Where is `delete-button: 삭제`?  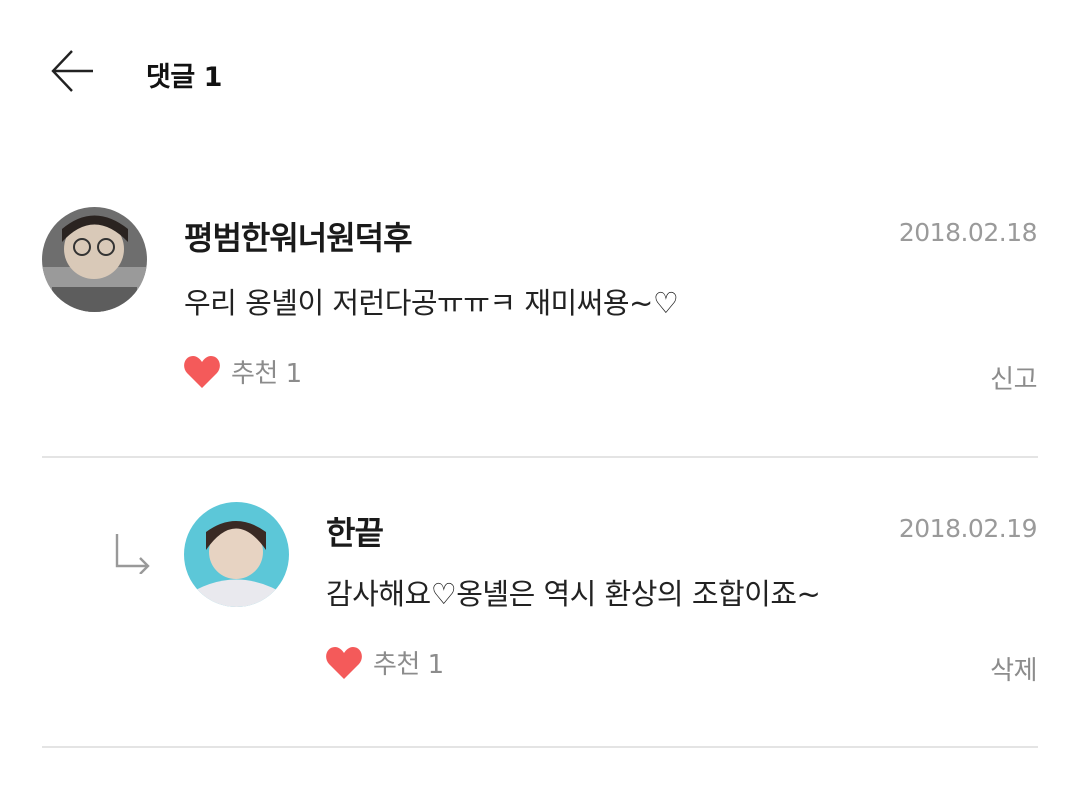 delete-button: 삭제 is located at coordinates (1013, 668).